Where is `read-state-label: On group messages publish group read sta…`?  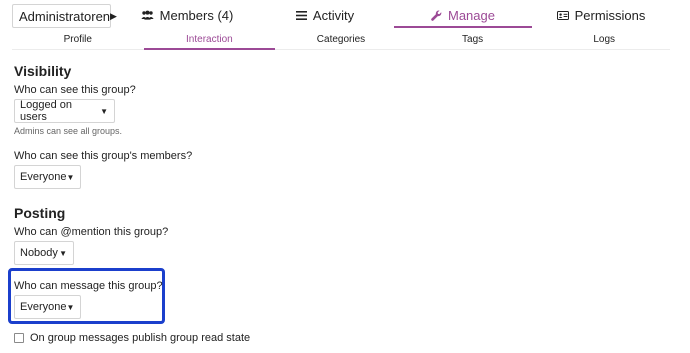 read-state-label: On group messages publish group read sta… is located at coordinates (140, 338).